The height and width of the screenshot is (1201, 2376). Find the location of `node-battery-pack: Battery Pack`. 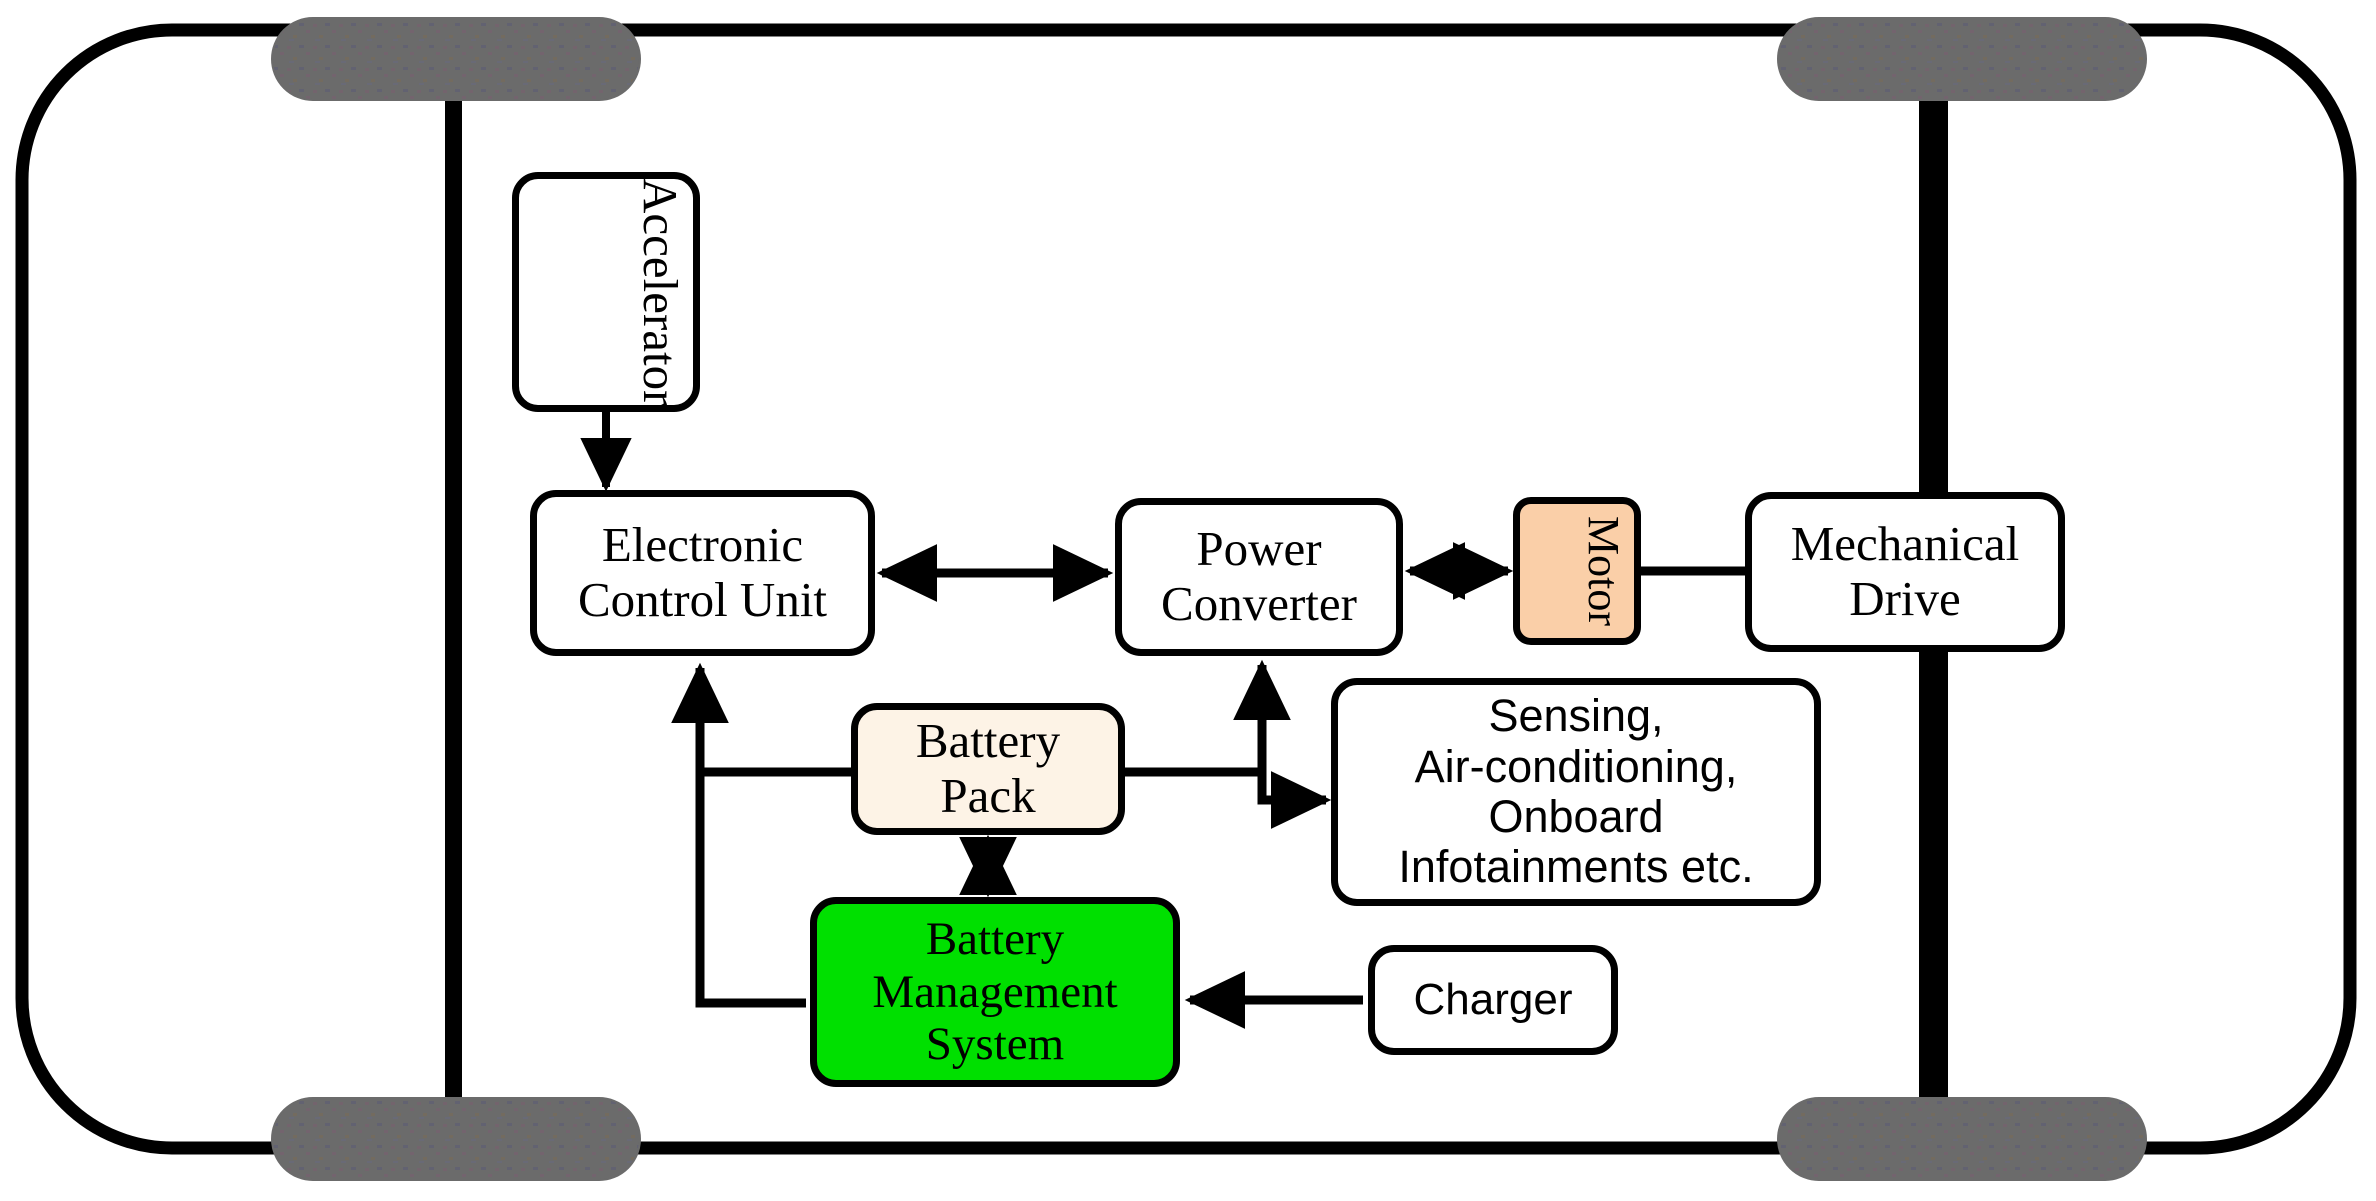

node-battery-pack: Battery Pack is located at coordinates (988, 769).